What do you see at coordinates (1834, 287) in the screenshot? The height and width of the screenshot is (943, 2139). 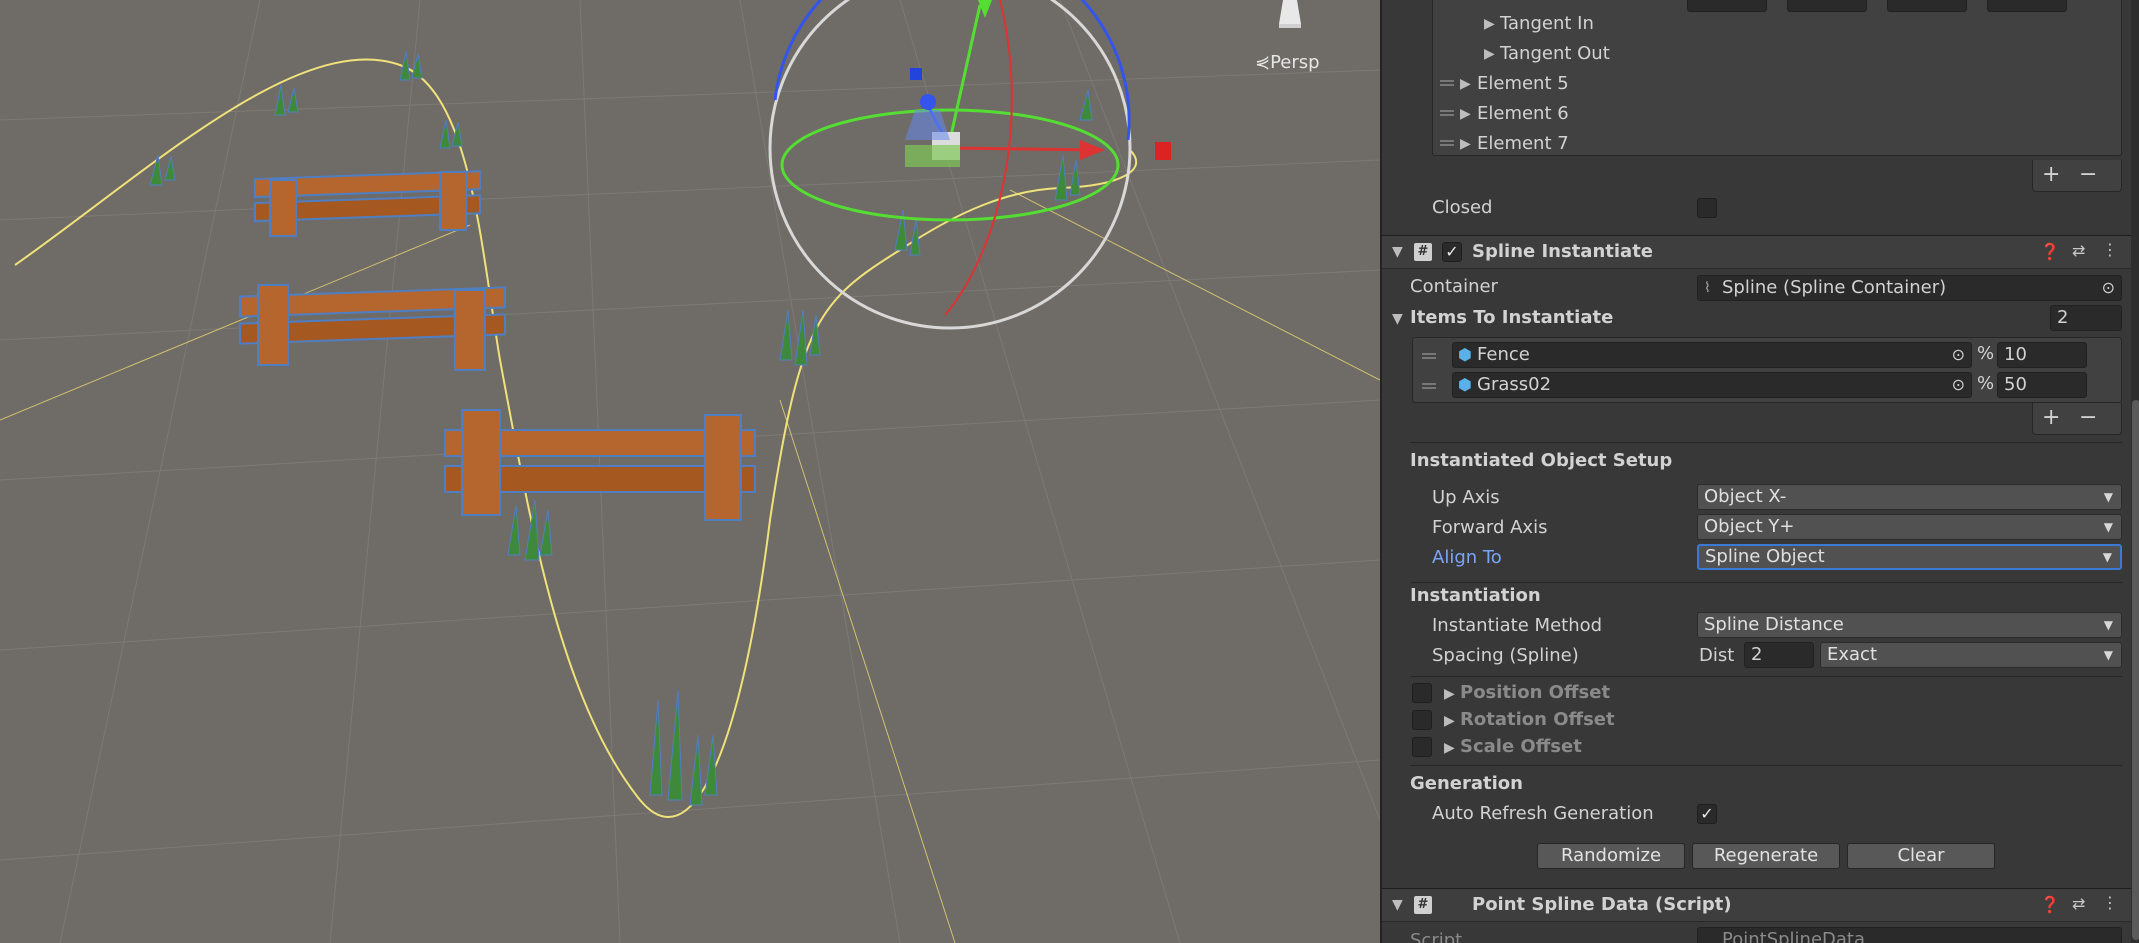 I see `container-value: Spline (Spline Container)` at bounding box center [1834, 287].